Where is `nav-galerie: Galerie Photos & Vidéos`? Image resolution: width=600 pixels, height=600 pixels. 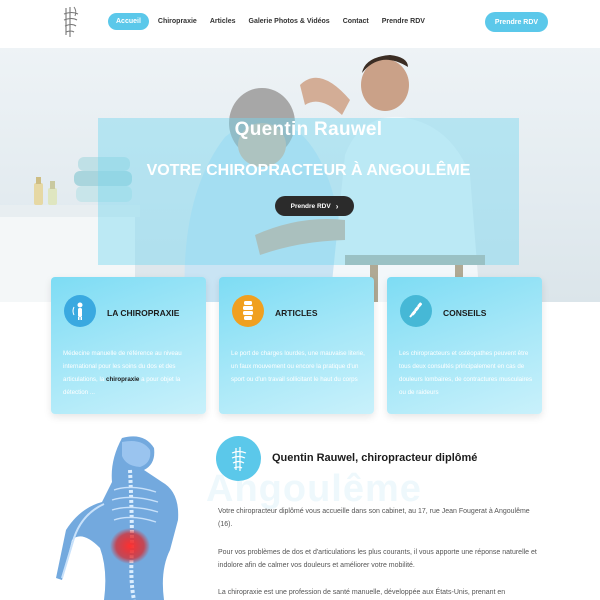 nav-galerie: Galerie Photos & Vidéos is located at coordinates (289, 21).